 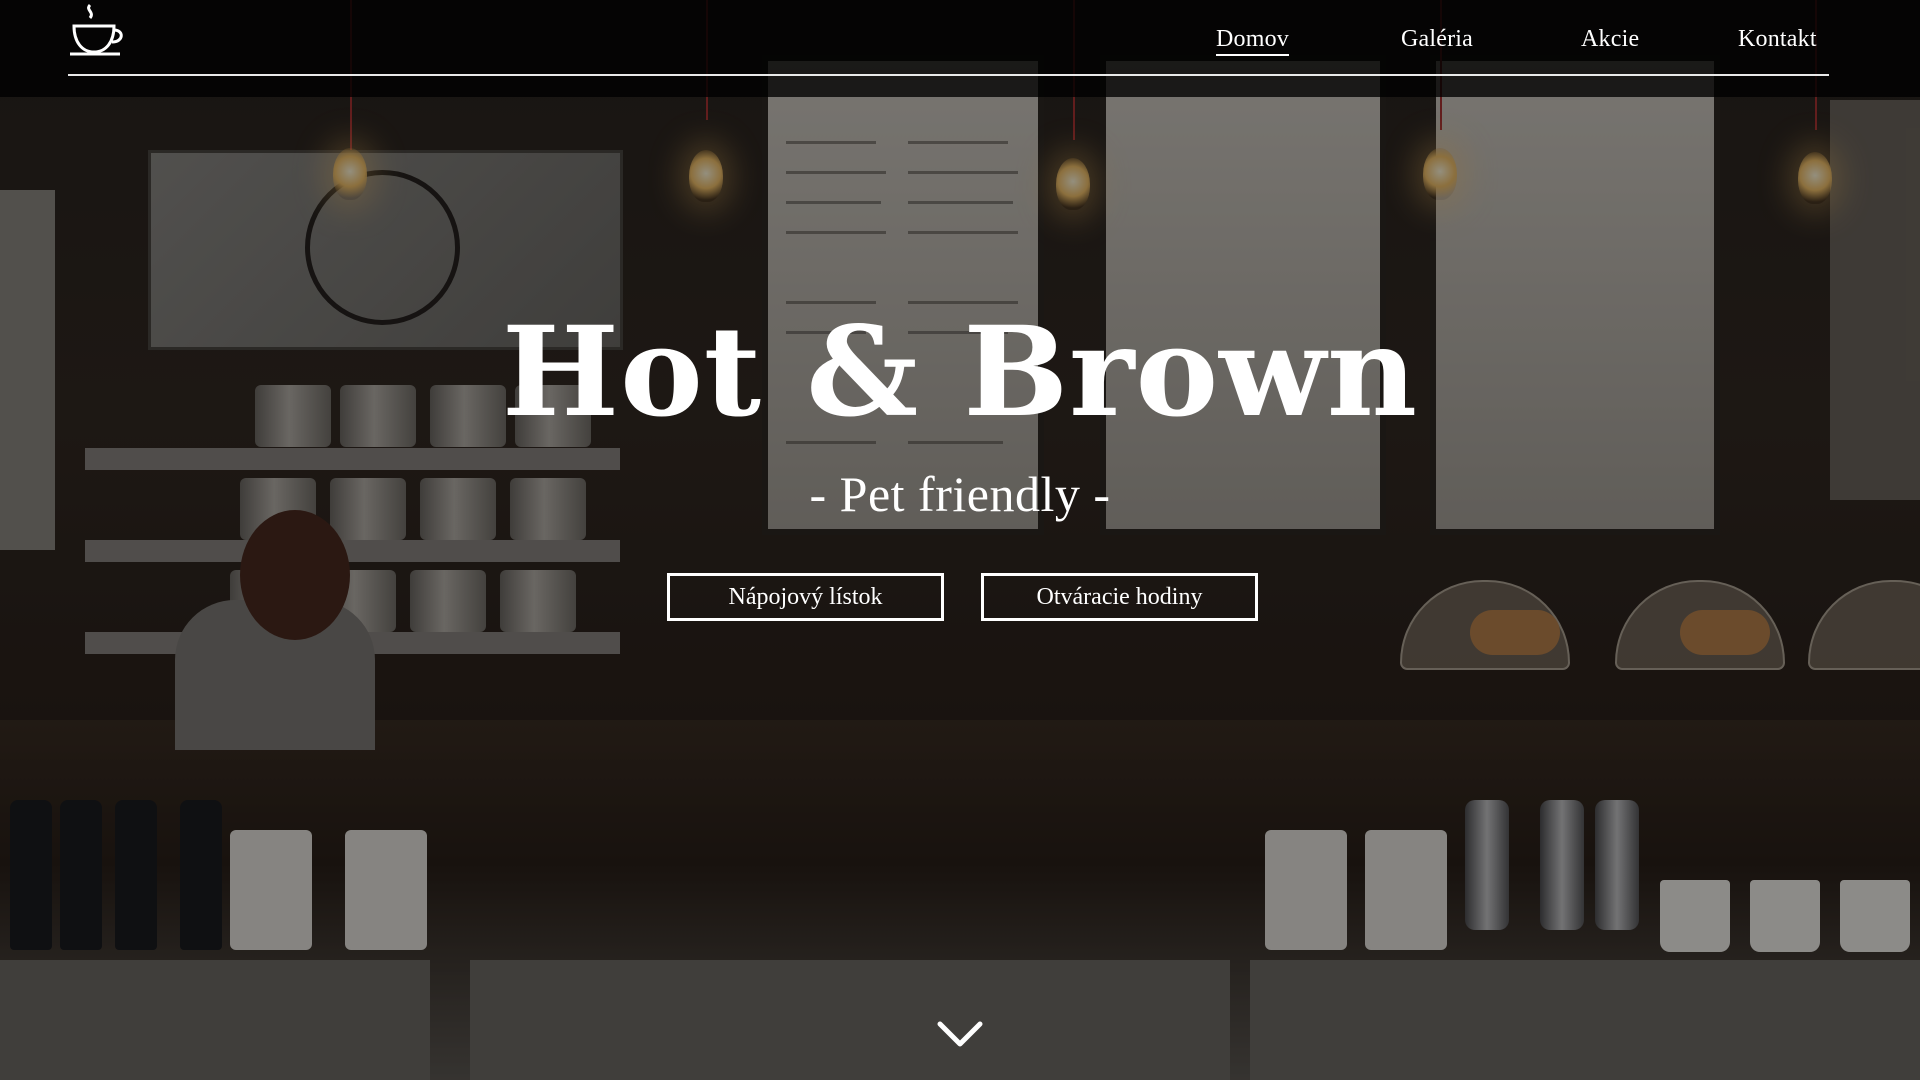 What do you see at coordinates (960, 48) in the screenshot?
I see `navbar: Domov Galéria Akcie Kontakt` at bounding box center [960, 48].